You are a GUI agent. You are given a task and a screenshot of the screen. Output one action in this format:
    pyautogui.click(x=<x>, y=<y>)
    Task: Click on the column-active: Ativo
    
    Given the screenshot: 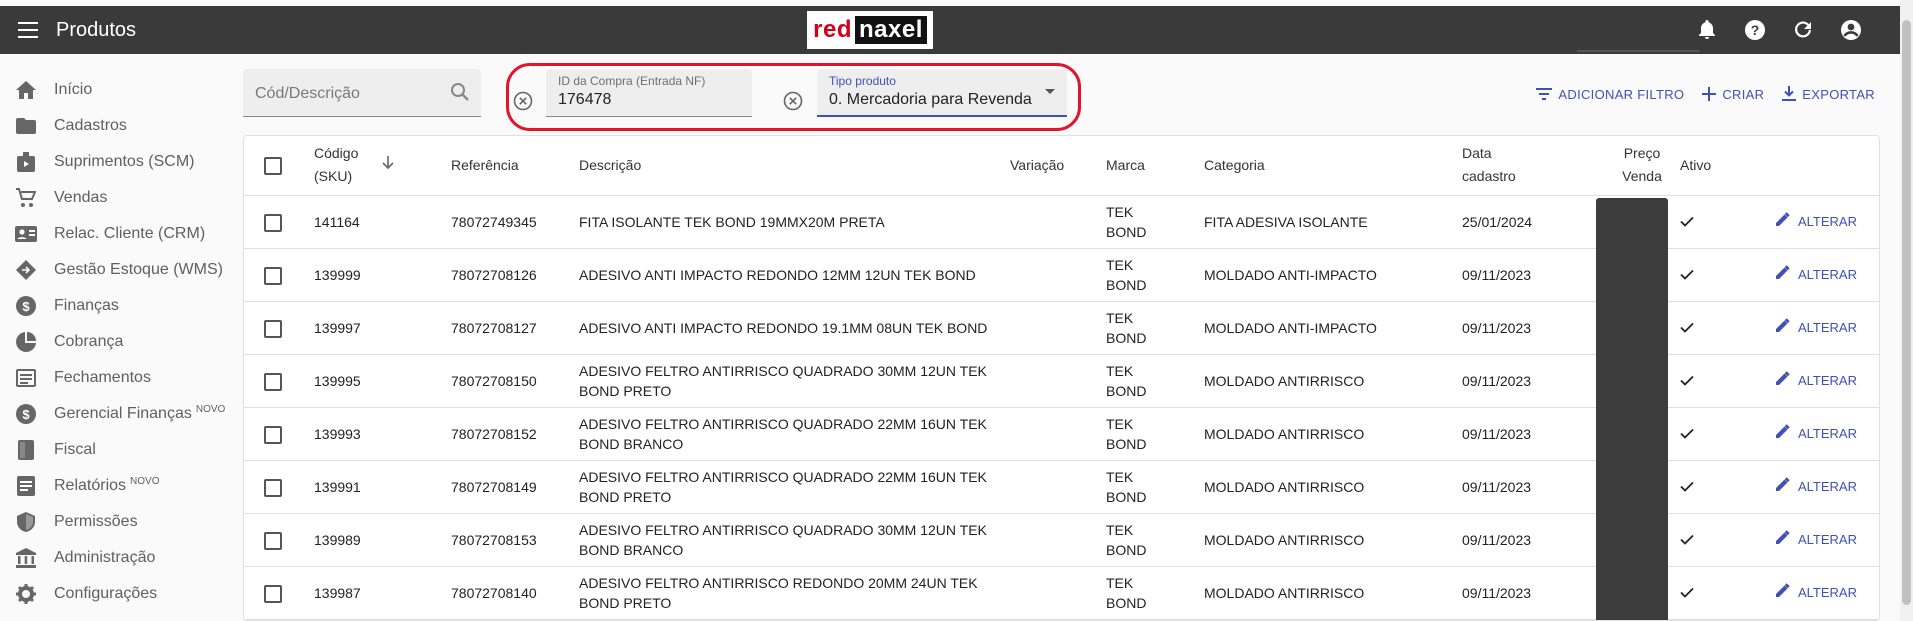 What is the action you would take?
    pyautogui.click(x=1715, y=166)
    